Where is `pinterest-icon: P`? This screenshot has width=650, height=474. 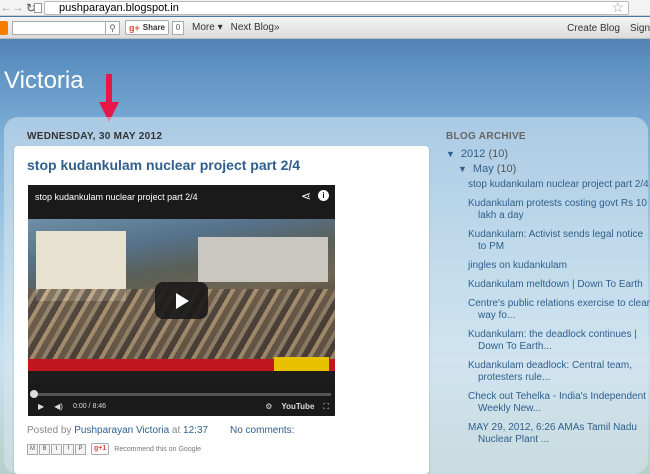
pinterest-icon: P is located at coordinates (80, 449).